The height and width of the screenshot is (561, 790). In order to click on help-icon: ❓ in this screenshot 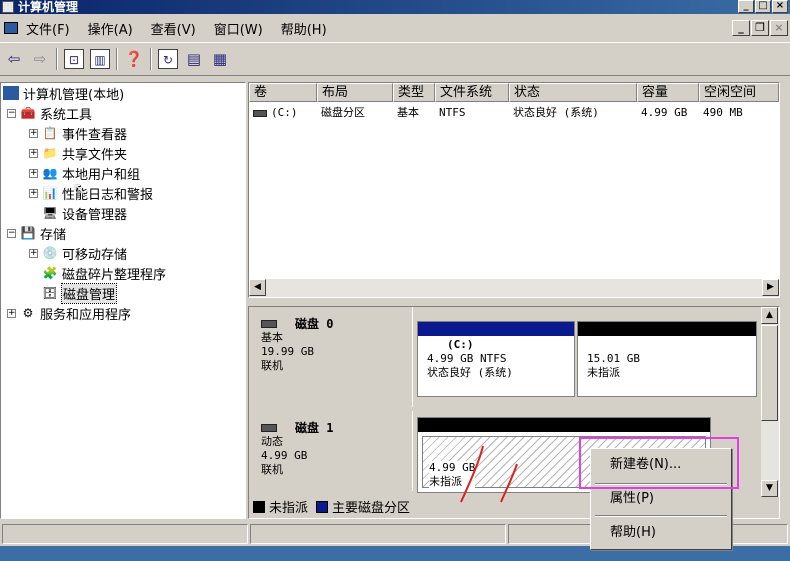, I will do `click(134, 59)`.